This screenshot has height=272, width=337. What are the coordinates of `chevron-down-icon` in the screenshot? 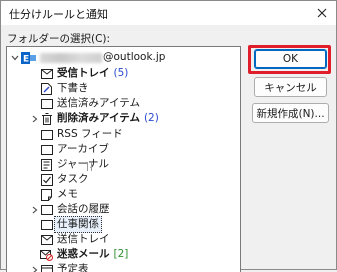 It's located at (15, 57).